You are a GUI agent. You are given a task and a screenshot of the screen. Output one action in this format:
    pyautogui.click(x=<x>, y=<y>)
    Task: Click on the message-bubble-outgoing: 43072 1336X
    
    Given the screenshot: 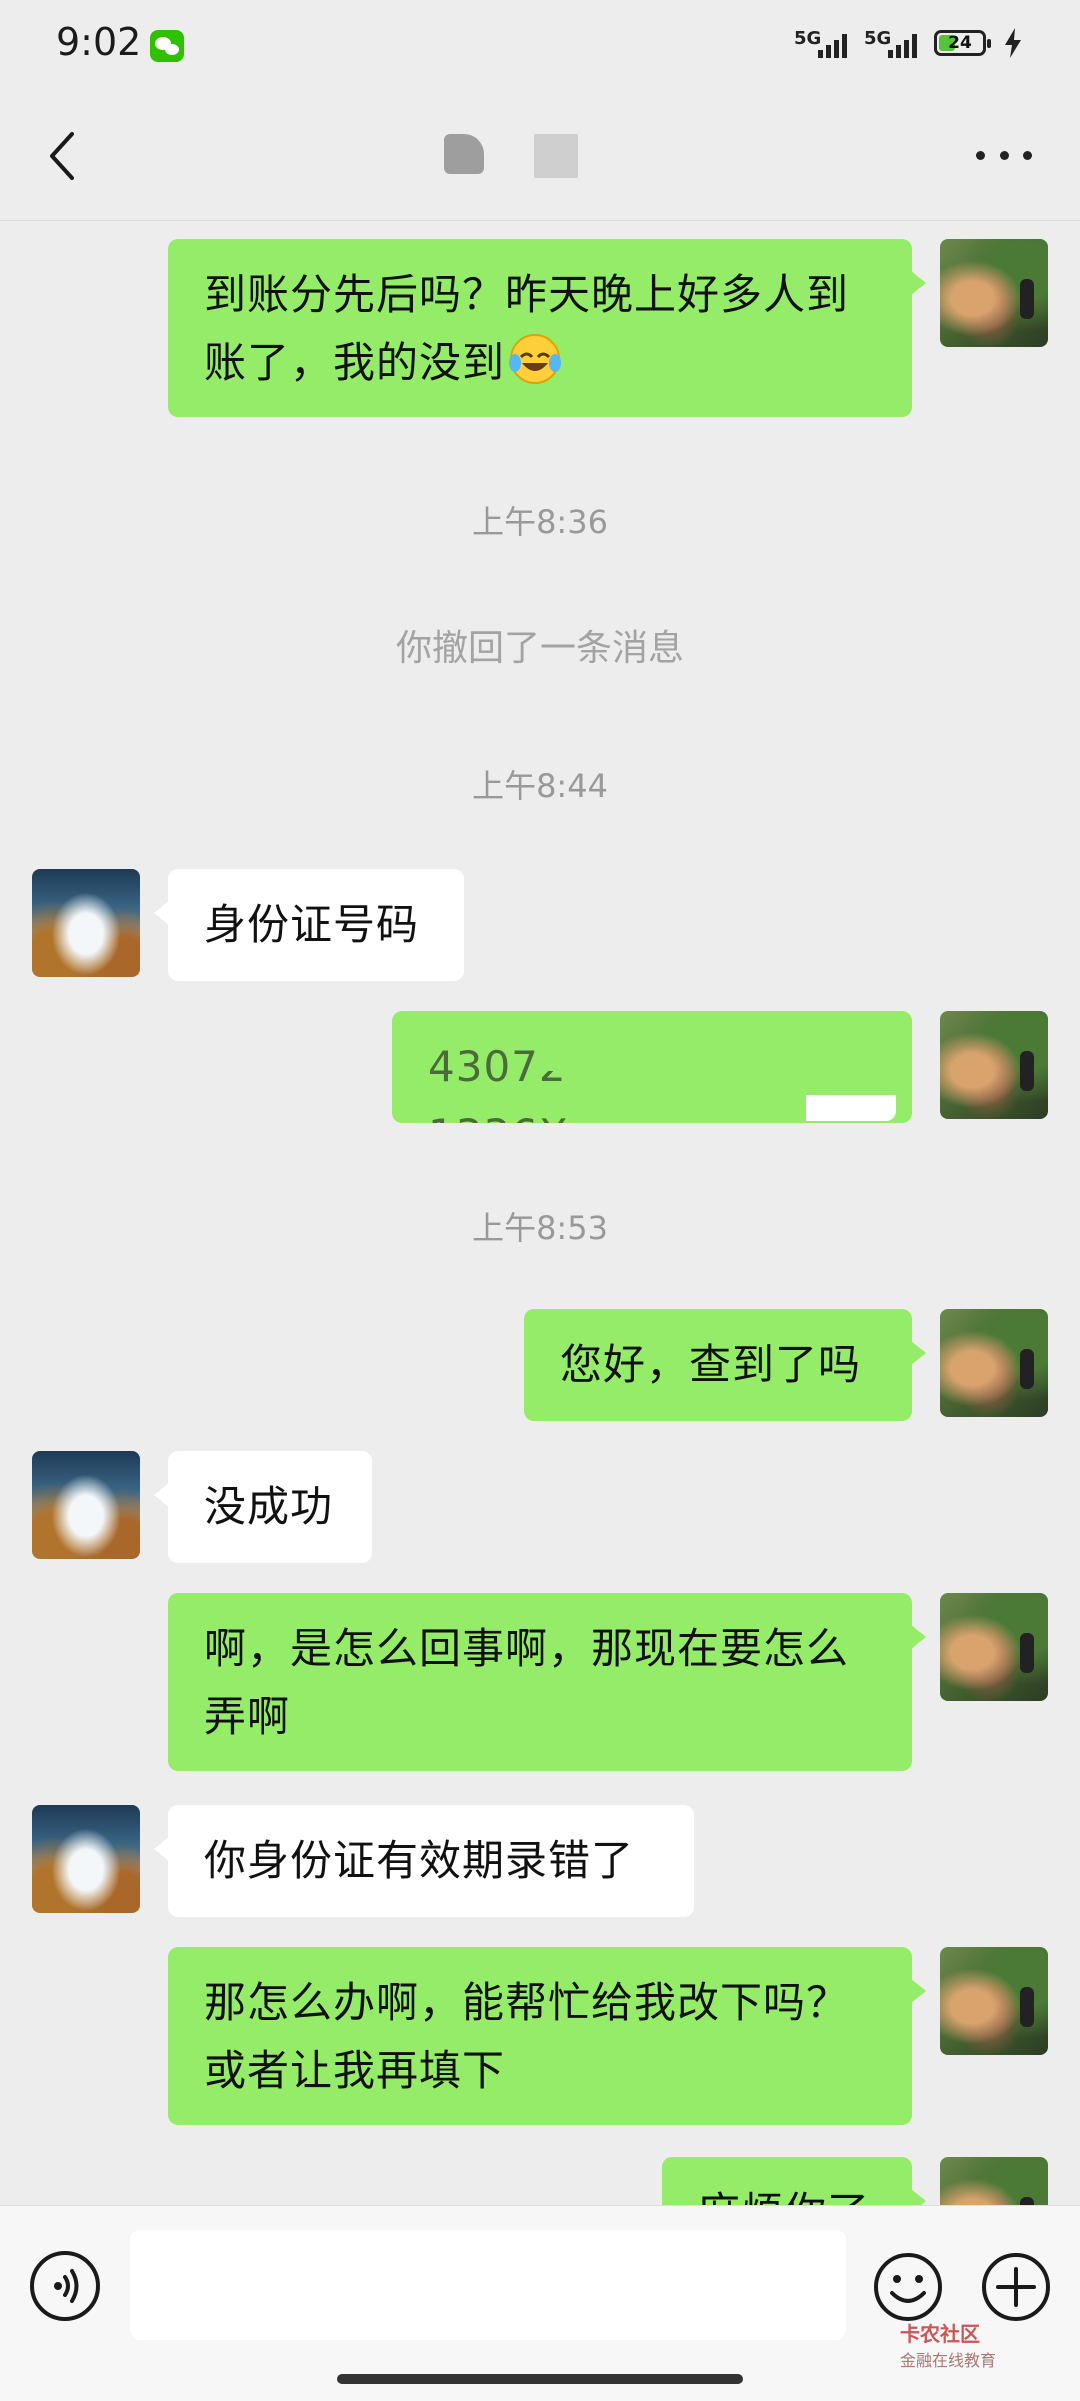 What is the action you would take?
    pyautogui.click(x=652, y=1067)
    